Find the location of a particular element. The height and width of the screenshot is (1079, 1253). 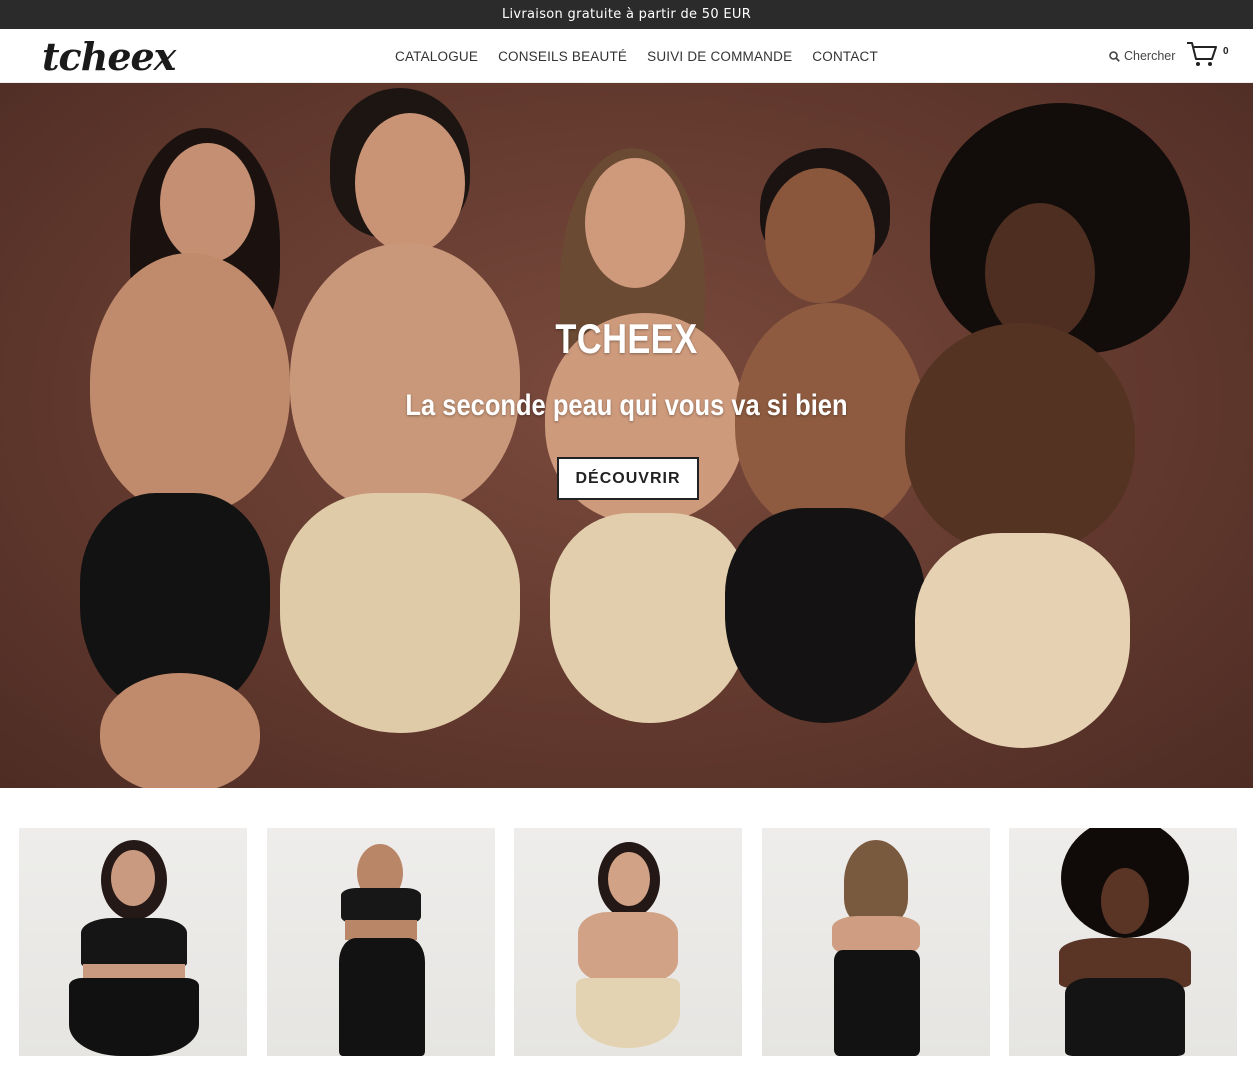

cart-button: 0 is located at coordinates (1208, 56).